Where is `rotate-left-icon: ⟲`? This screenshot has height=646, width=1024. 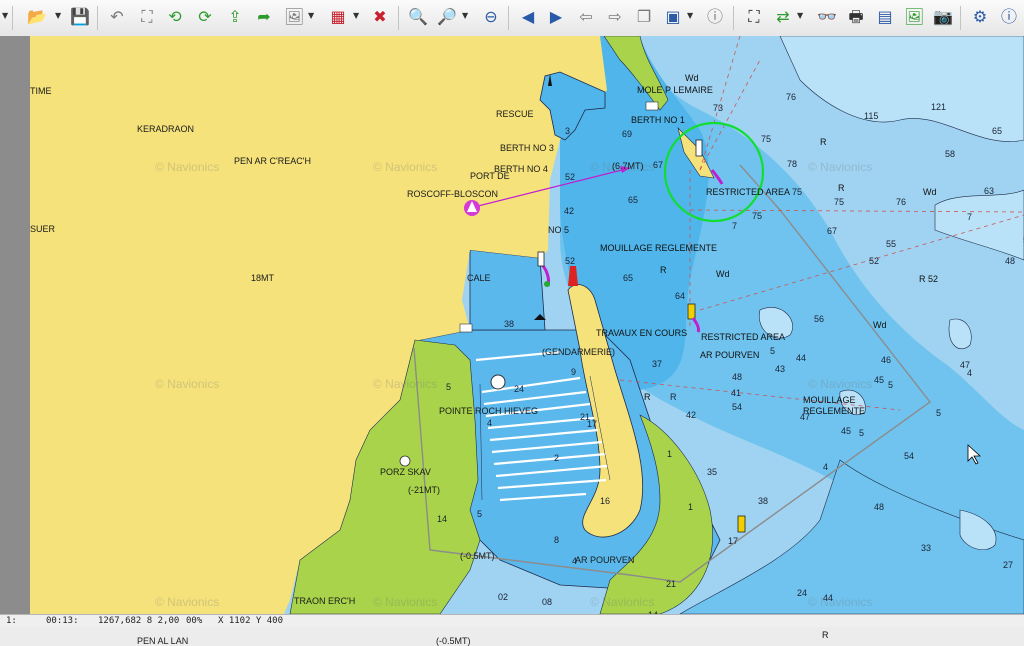
rotate-left-icon: ⟲ is located at coordinates (175, 17).